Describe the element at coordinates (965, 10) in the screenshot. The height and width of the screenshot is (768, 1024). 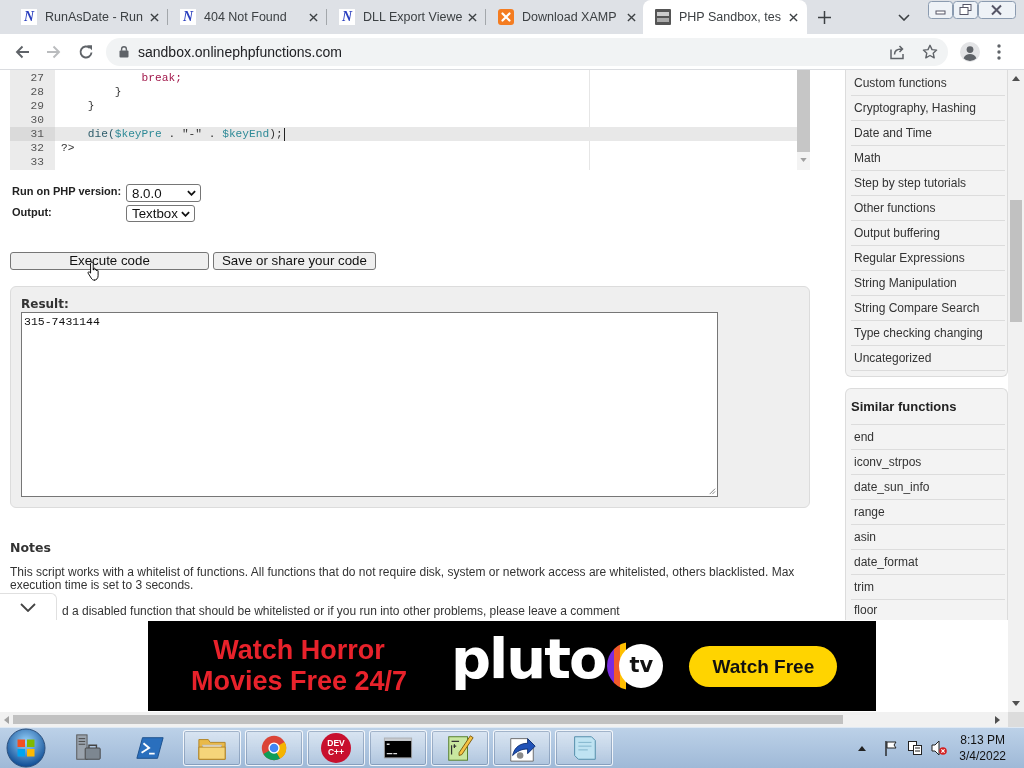
I see `restore-icon` at that location.